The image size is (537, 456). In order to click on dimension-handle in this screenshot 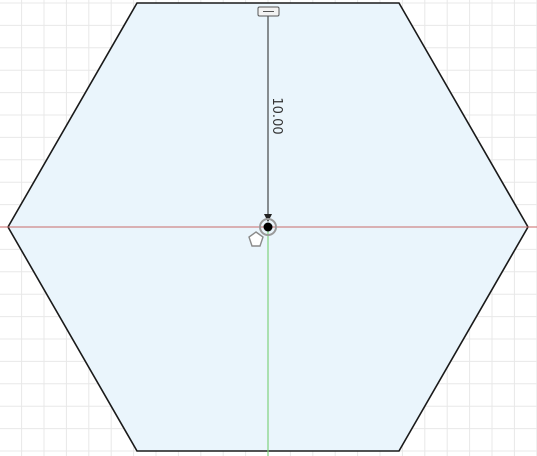, I will do `click(268, 11)`.